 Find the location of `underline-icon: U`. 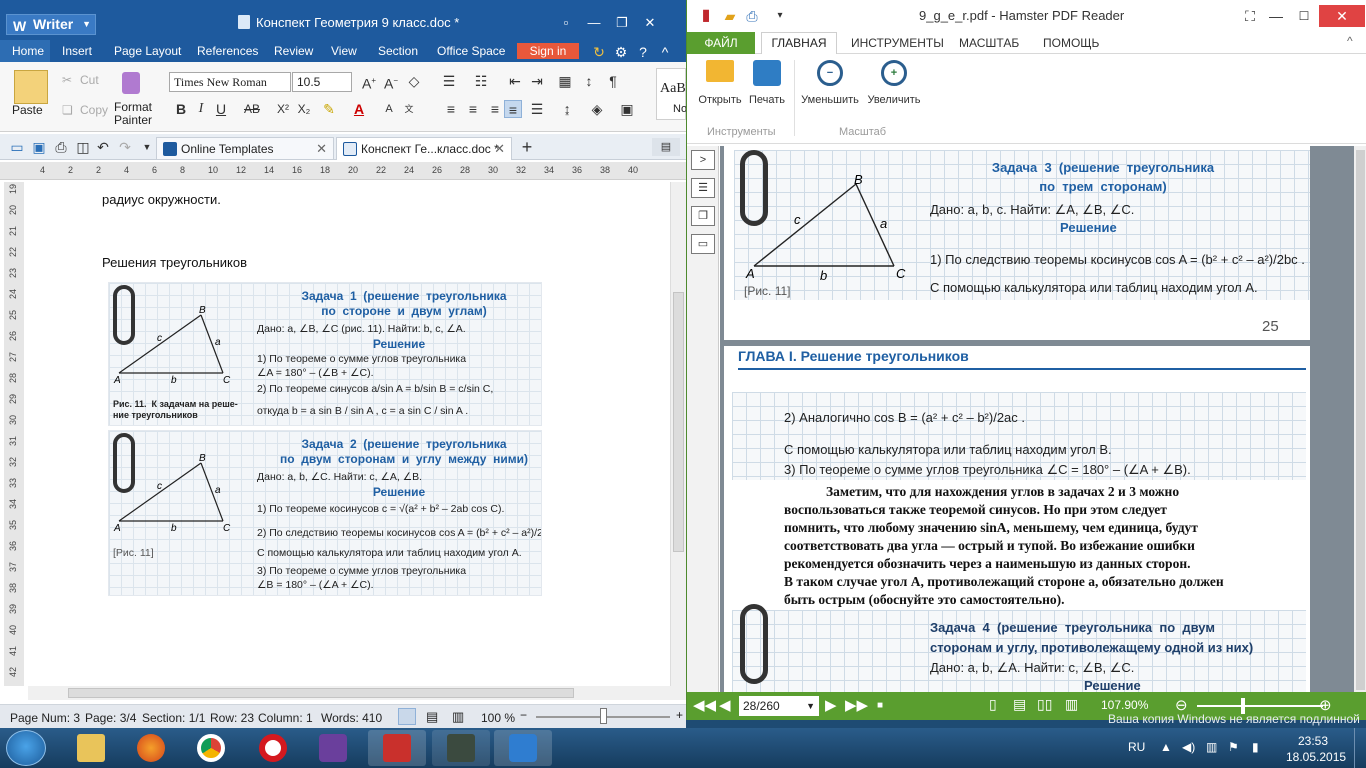

underline-icon: U is located at coordinates (221, 109).